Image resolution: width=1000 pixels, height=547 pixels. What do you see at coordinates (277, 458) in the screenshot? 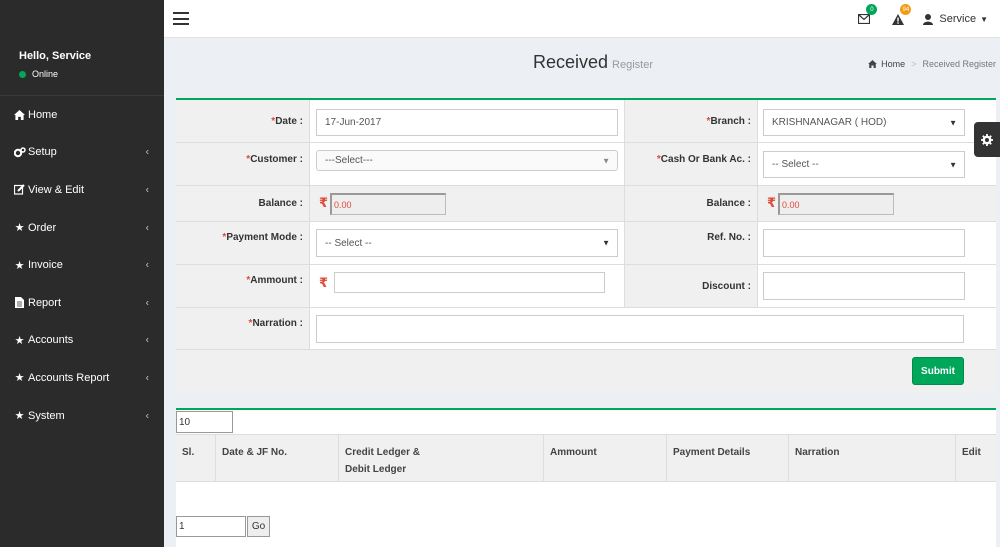
I see `column-header-date-jf: Date & JF No.` at bounding box center [277, 458].